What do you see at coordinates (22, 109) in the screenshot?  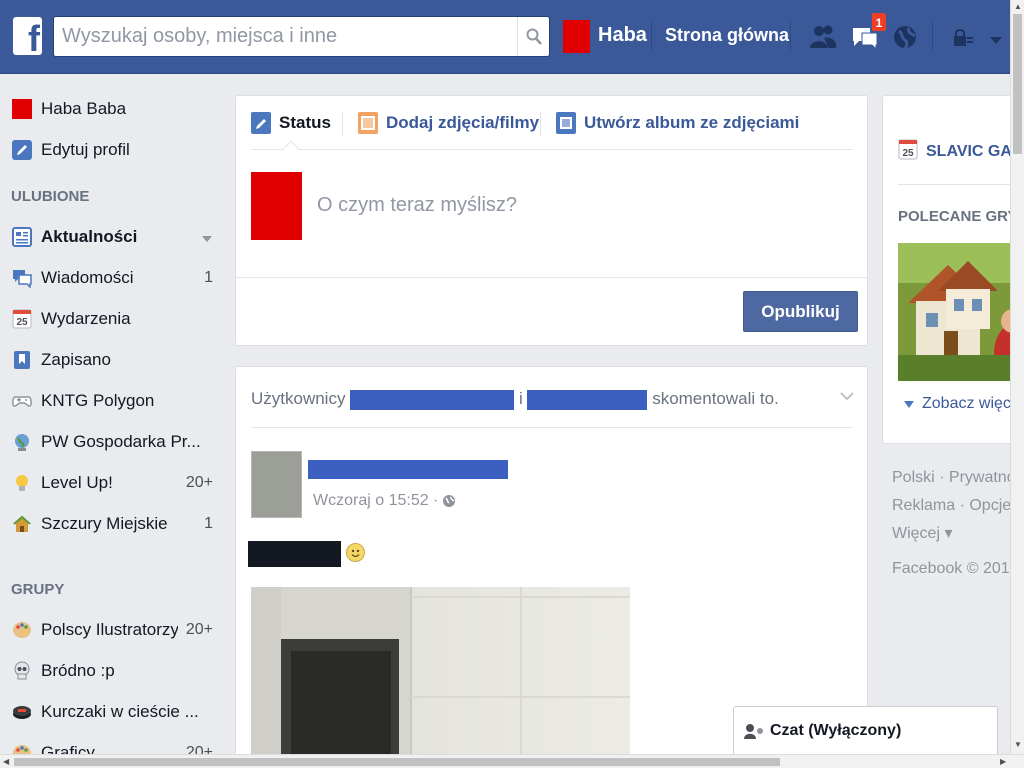 I see `profile-avatar` at bounding box center [22, 109].